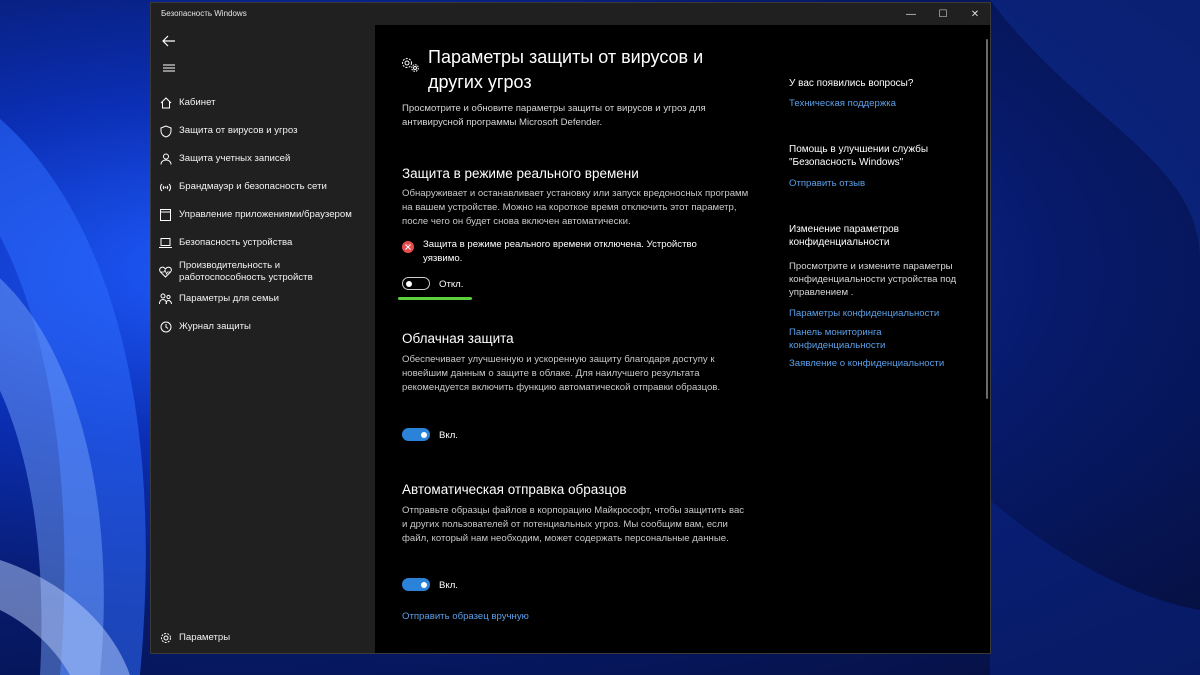 The image size is (1200, 675). What do you see at coordinates (520, 173) in the screenshot?
I see `realtime-heading: Защита в режиме реального времени` at bounding box center [520, 173].